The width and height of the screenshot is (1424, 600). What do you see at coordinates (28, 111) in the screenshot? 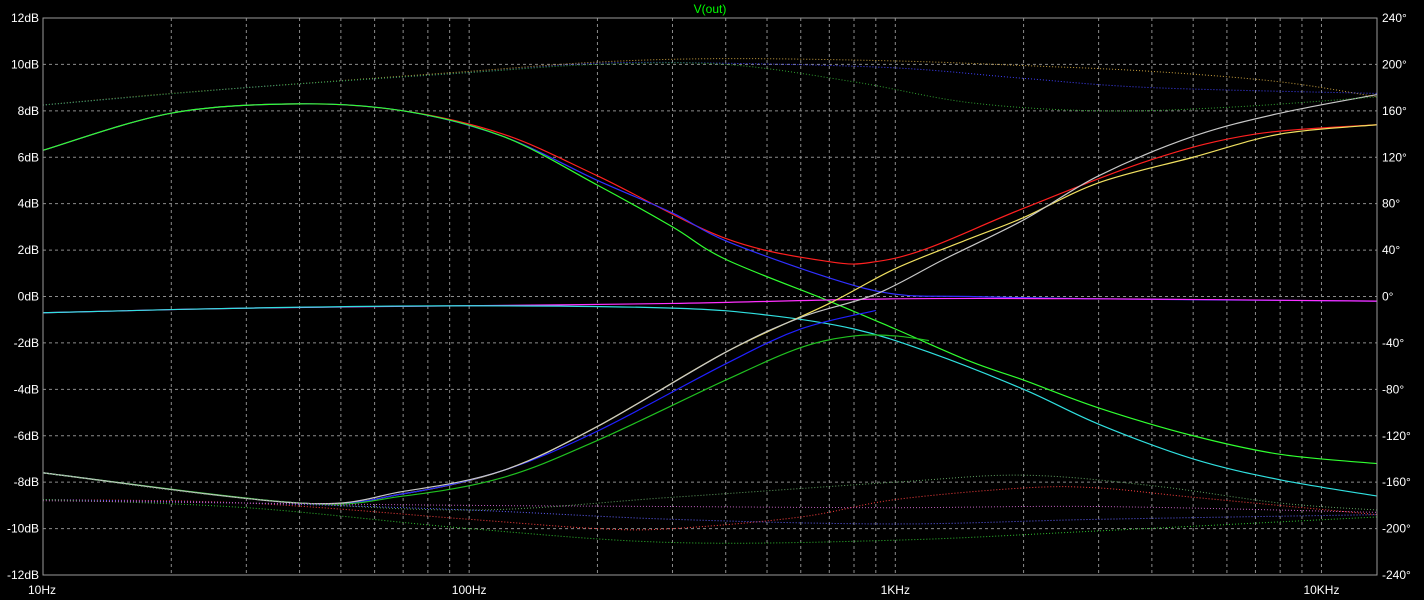
I see `y-left-tick-label: 8dB` at bounding box center [28, 111].